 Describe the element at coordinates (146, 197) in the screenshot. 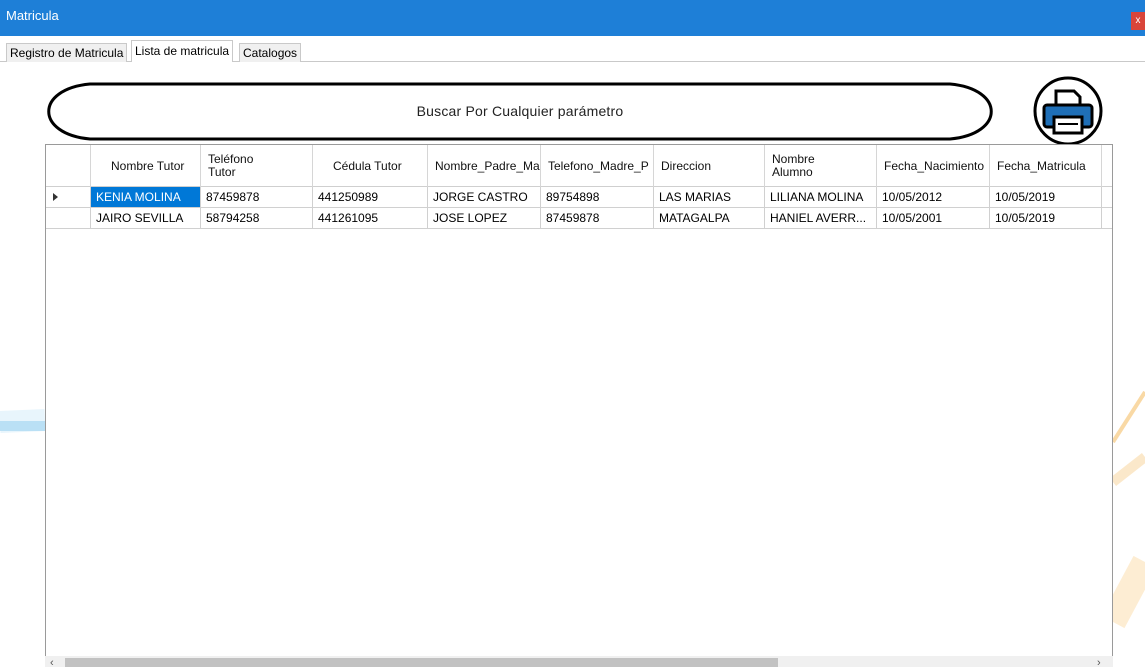

I see `table-cell: KENIA MOLINA` at that location.